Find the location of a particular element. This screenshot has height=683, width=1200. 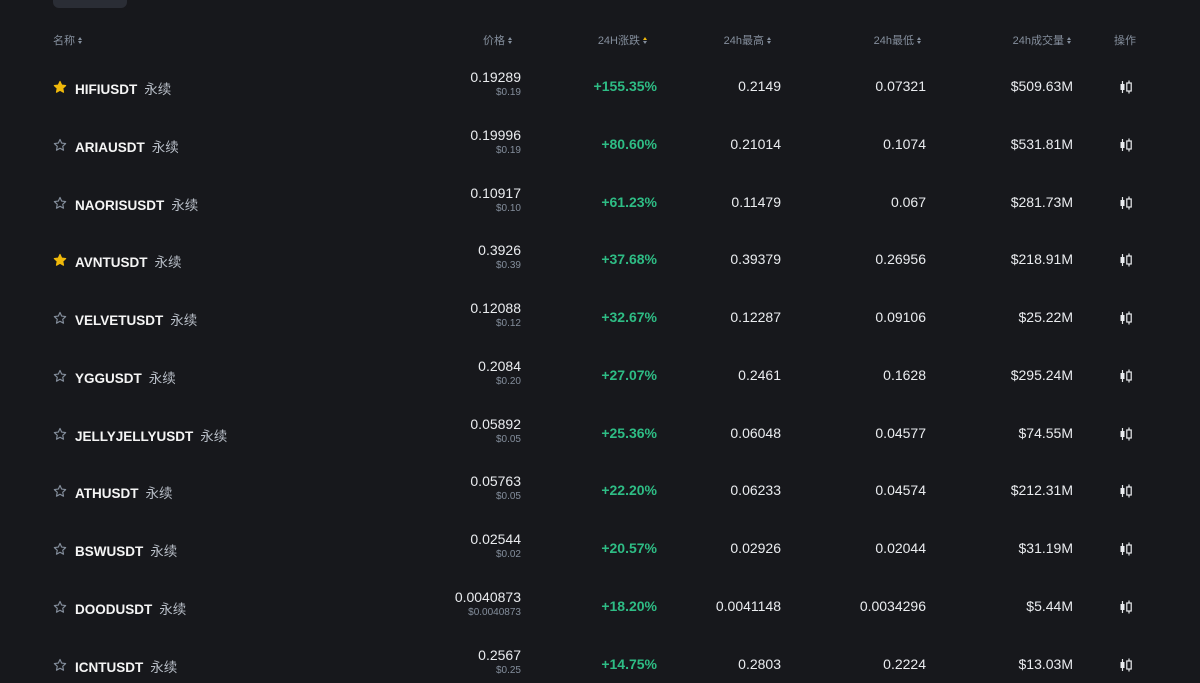

symbol-cell: YGGUSDT 永续 is located at coordinates (125, 377).